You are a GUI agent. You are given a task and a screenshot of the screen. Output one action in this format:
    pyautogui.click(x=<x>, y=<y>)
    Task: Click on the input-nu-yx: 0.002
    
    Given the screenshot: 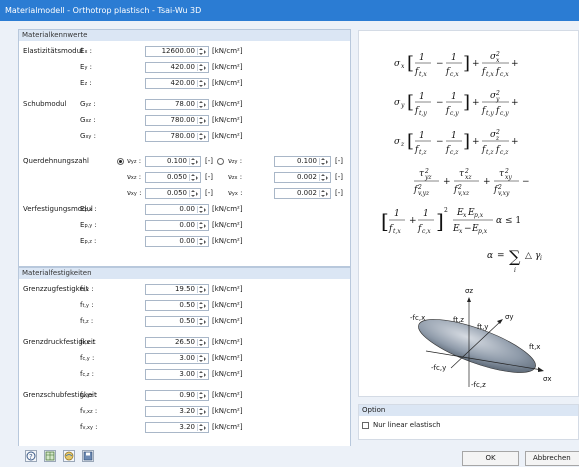 What is the action you would take?
    pyautogui.click(x=302, y=193)
    